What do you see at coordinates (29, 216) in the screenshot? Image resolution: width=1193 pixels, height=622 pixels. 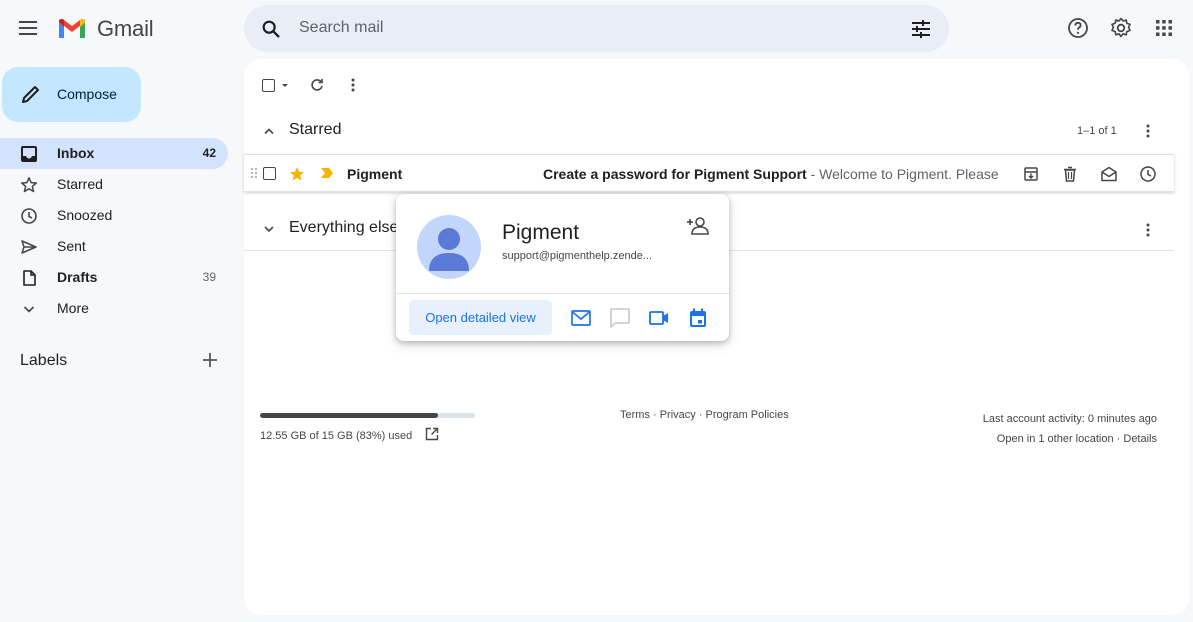 I see `clock-icon` at bounding box center [29, 216].